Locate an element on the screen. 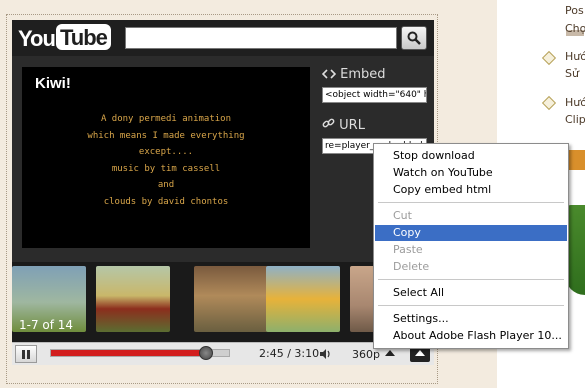 Image resolution: width=585 pixels, height=388 pixels. menu-item-copy-embed-html: Copy embed html is located at coordinates (471, 190).